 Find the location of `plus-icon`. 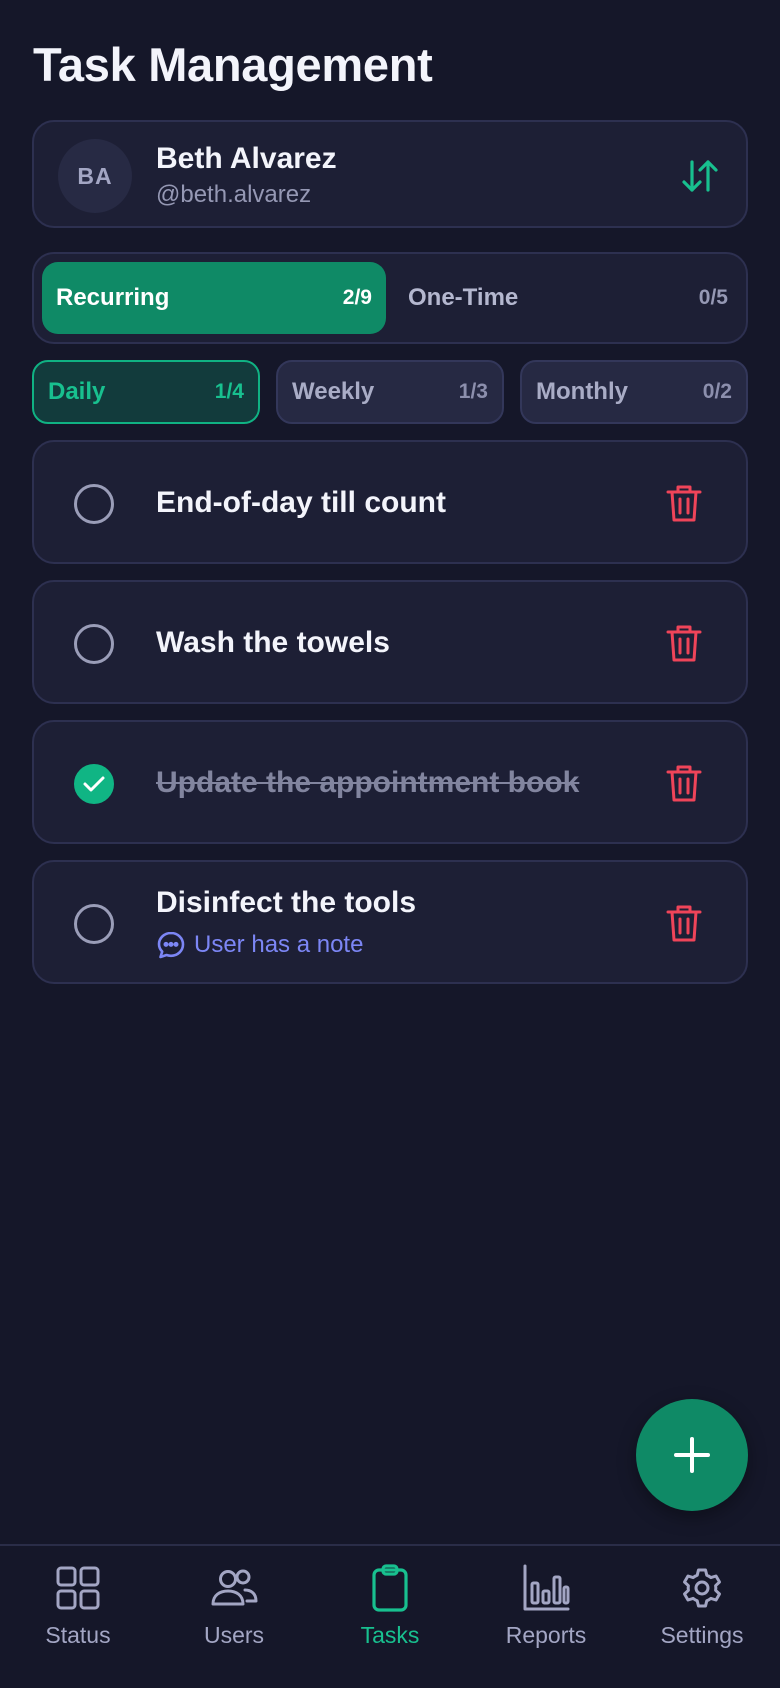

plus-icon is located at coordinates (692, 1455).